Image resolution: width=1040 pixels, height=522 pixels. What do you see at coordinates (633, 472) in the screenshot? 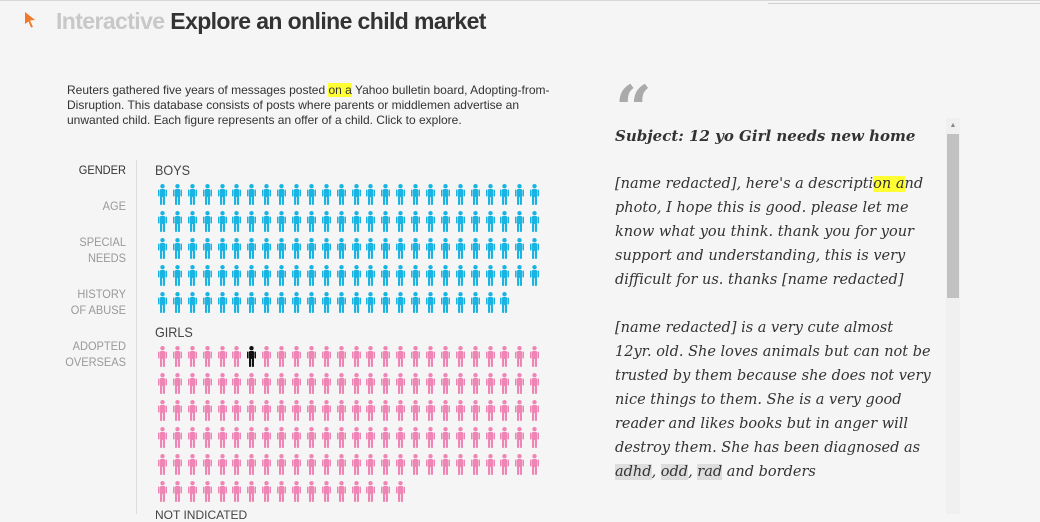
I see `tag-adhd: adhd` at bounding box center [633, 472].